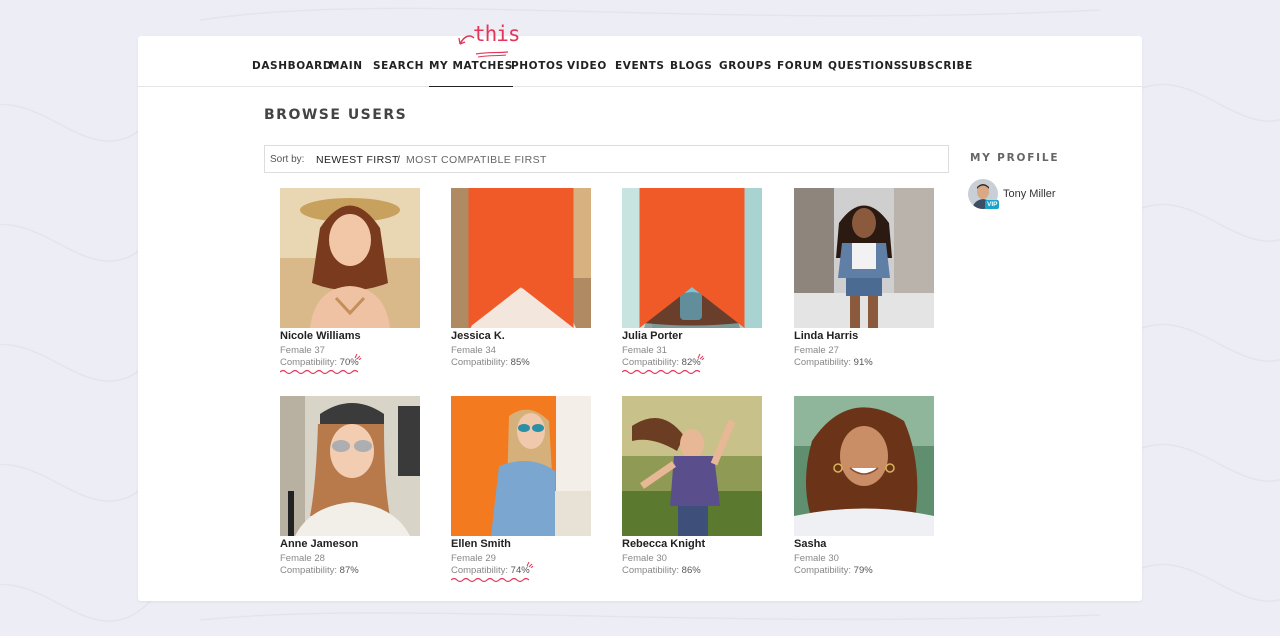 The image size is (1280, 636). Describe the element at coordinates (863, 362) in the screenshot. I see `compatibility-value: 91%` at that location.